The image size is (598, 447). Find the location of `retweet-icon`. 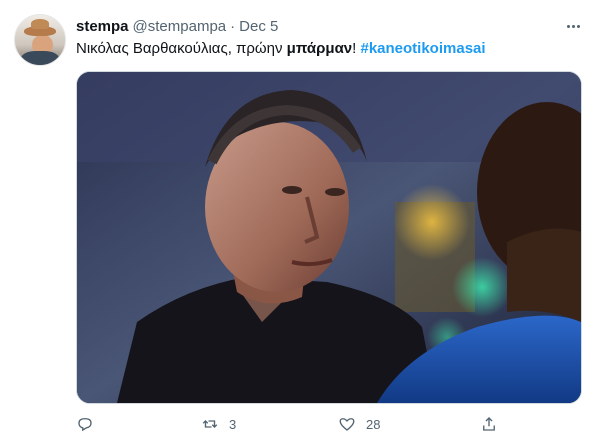

retweet-icon is located at coordinates (210, 424).